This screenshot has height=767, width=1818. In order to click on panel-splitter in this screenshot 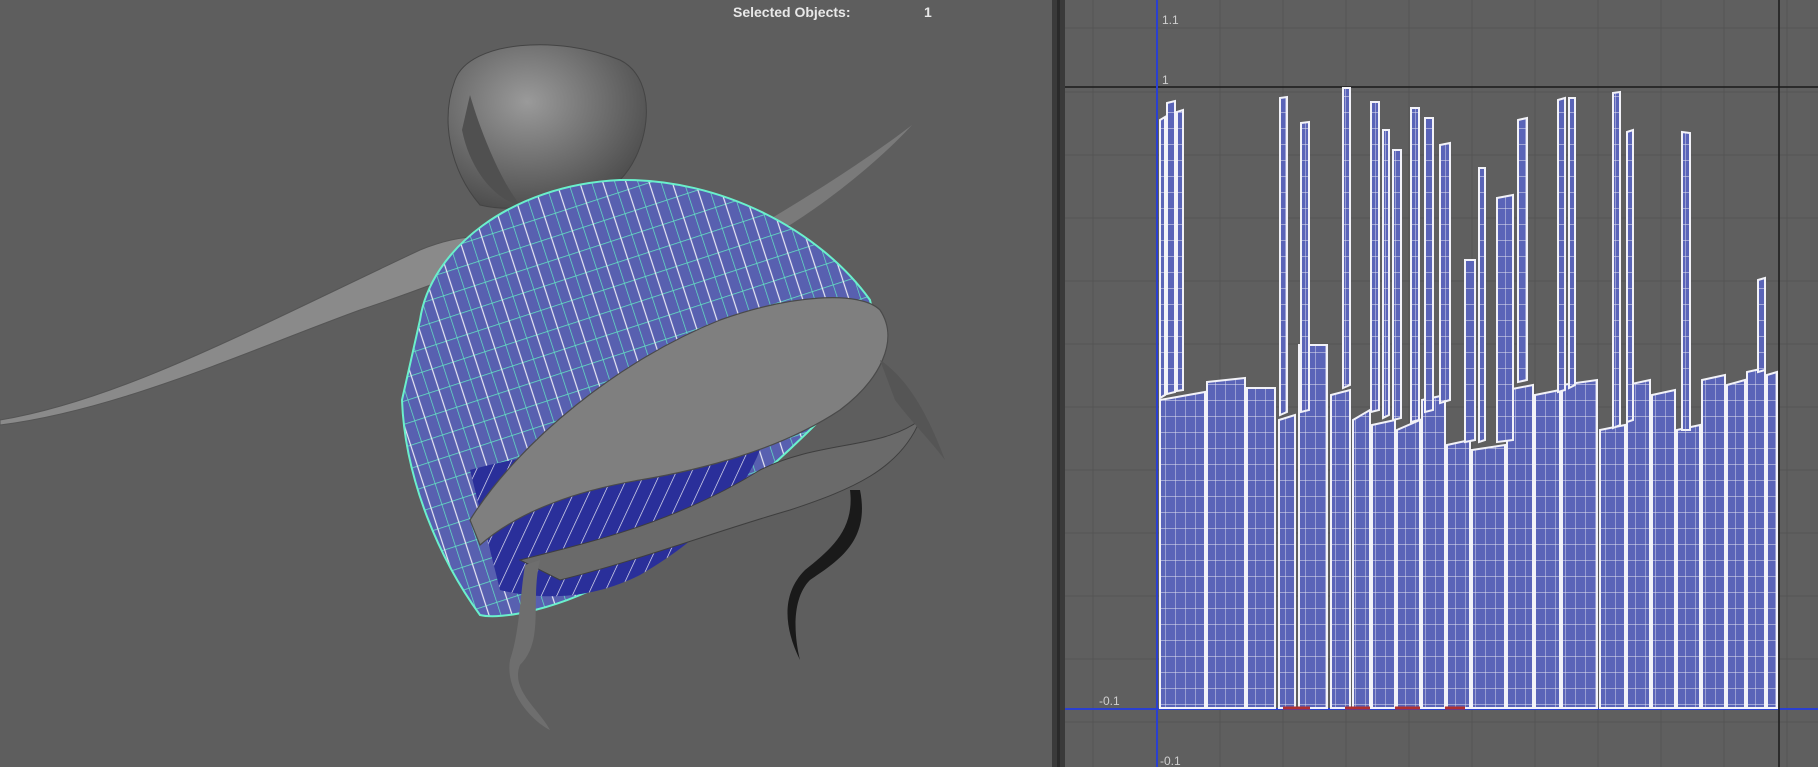, I will do `click(1058, 383)`.